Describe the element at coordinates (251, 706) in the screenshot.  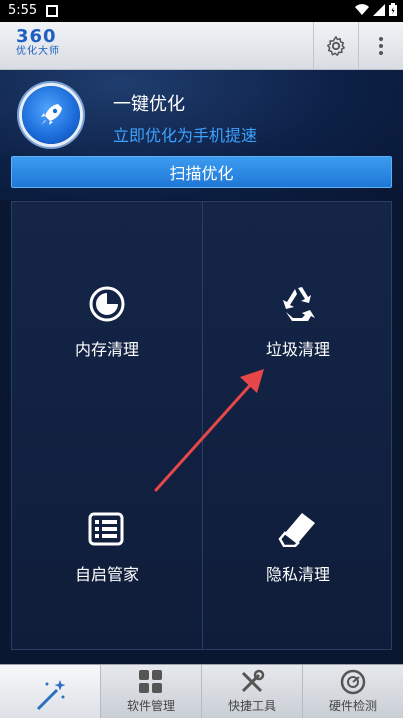
I see `tab-quick-tools-label: 快捷工具` at that location.